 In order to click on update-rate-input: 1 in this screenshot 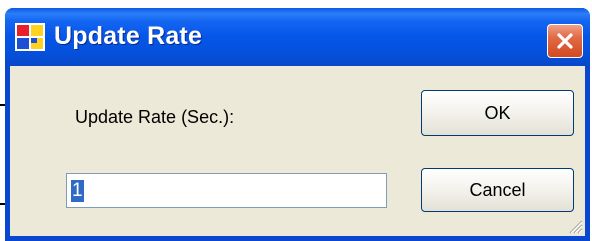, I will do `click(226, 190)`.